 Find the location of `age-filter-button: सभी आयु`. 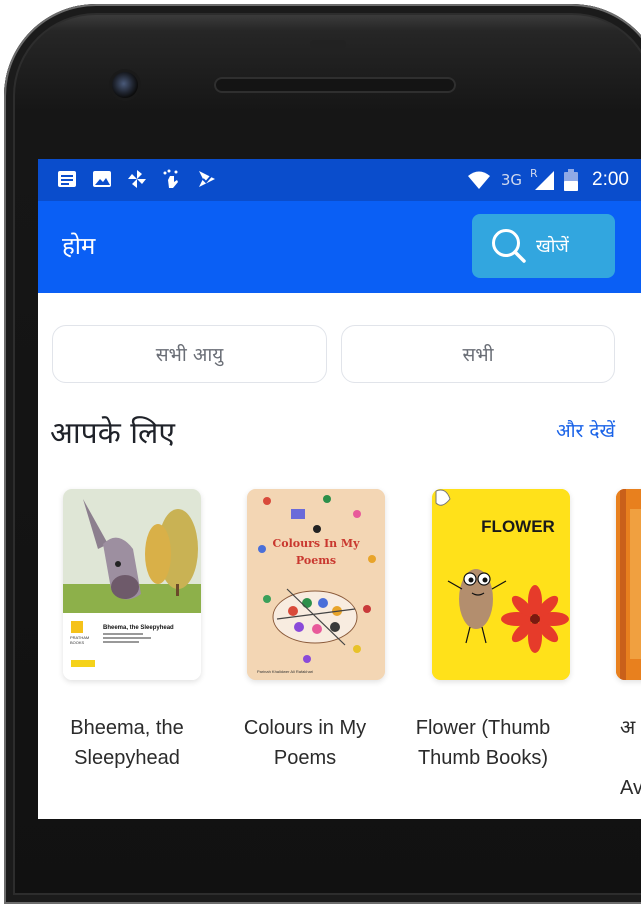

age-filter-button: सभी आयु is located at coordinates (189, 354).